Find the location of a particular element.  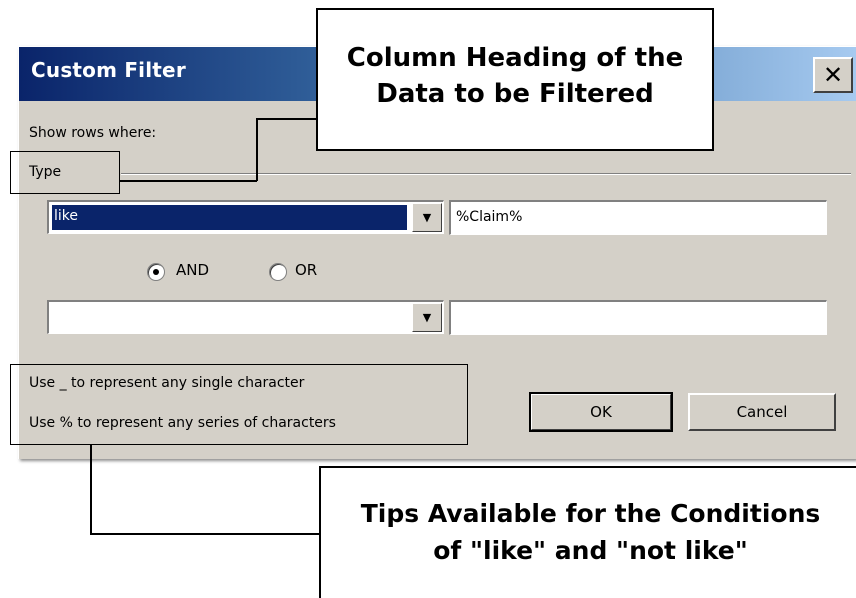

radio-selected-dot is located at coordinates (156, 272).